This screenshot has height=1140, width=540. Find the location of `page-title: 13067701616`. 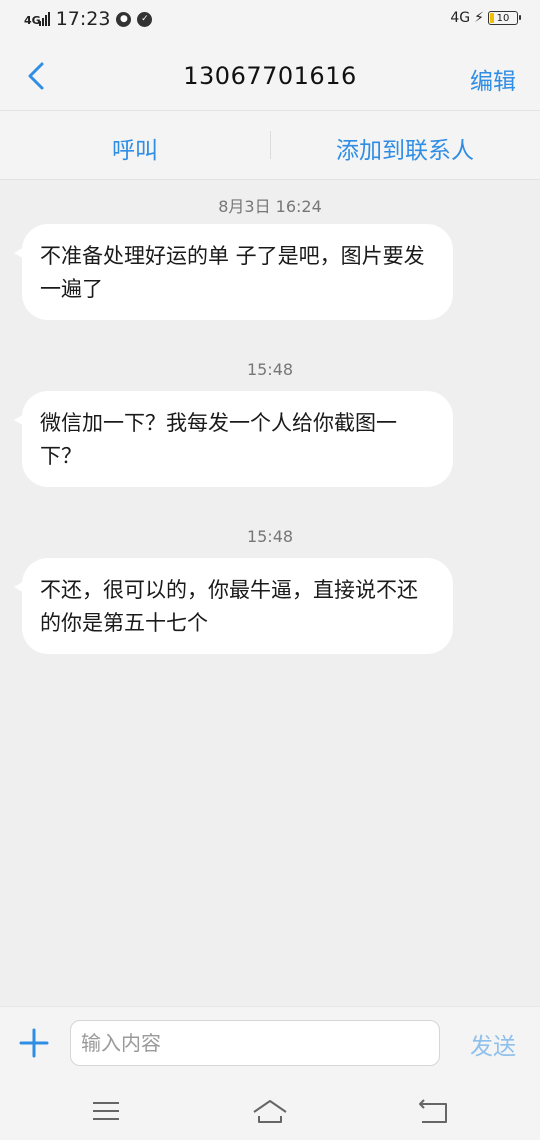

page-title: 13067701616 is located at coordinates (270, 76).